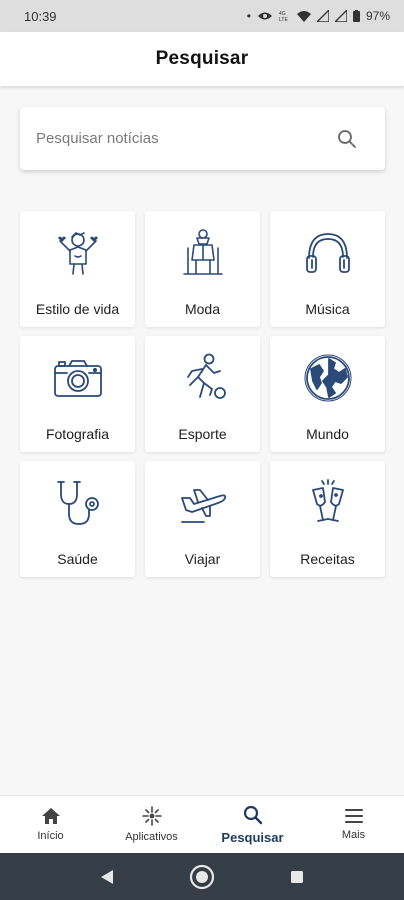 The height and width of the screenshot is (900, 404). I want to click on nav-pesquisar: Pesquisar, so click(252, 824).